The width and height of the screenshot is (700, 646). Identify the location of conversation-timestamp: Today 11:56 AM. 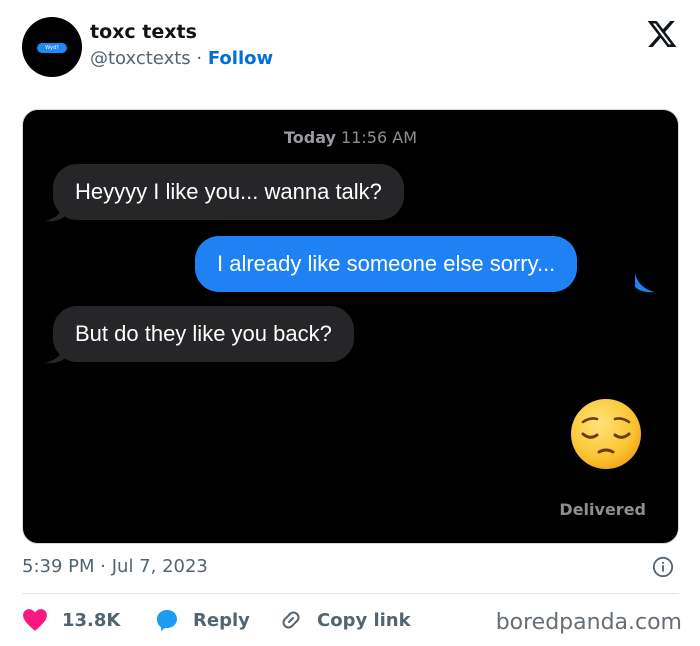
(350, 137).